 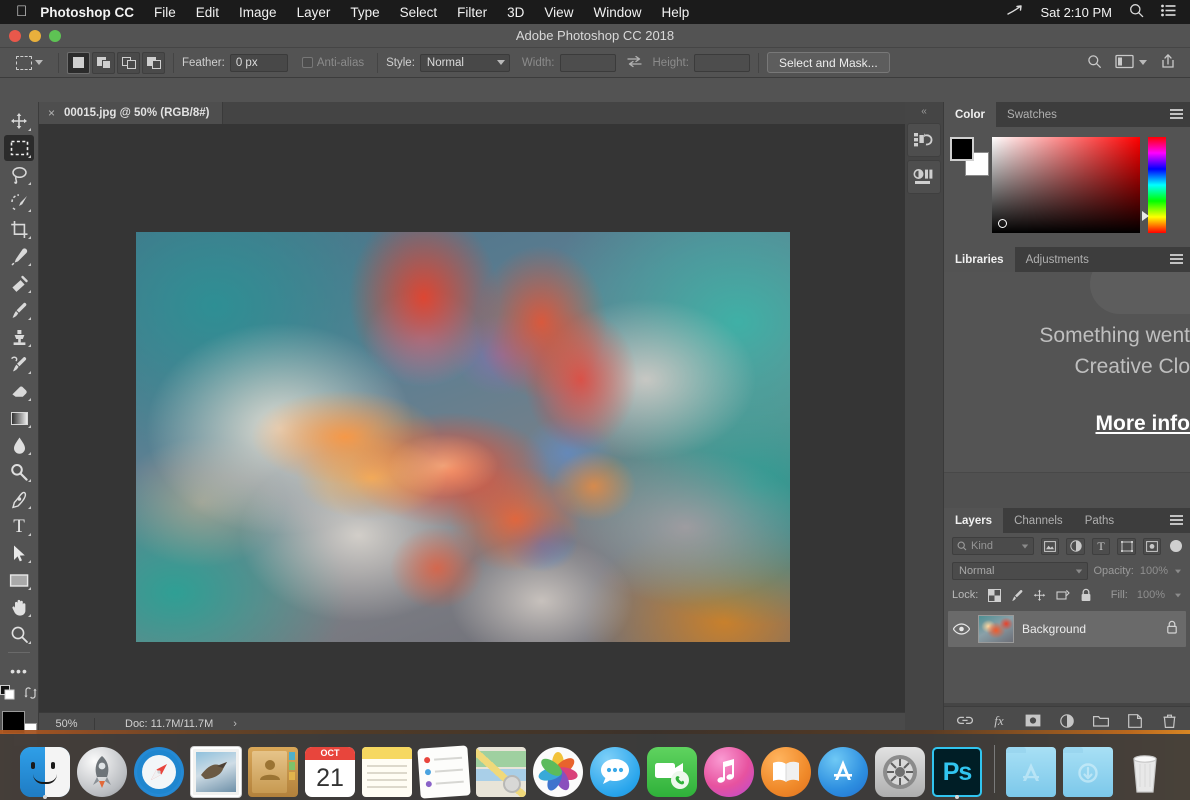 I want to click on menu-item-type: Type, so click(x=364, y=12).